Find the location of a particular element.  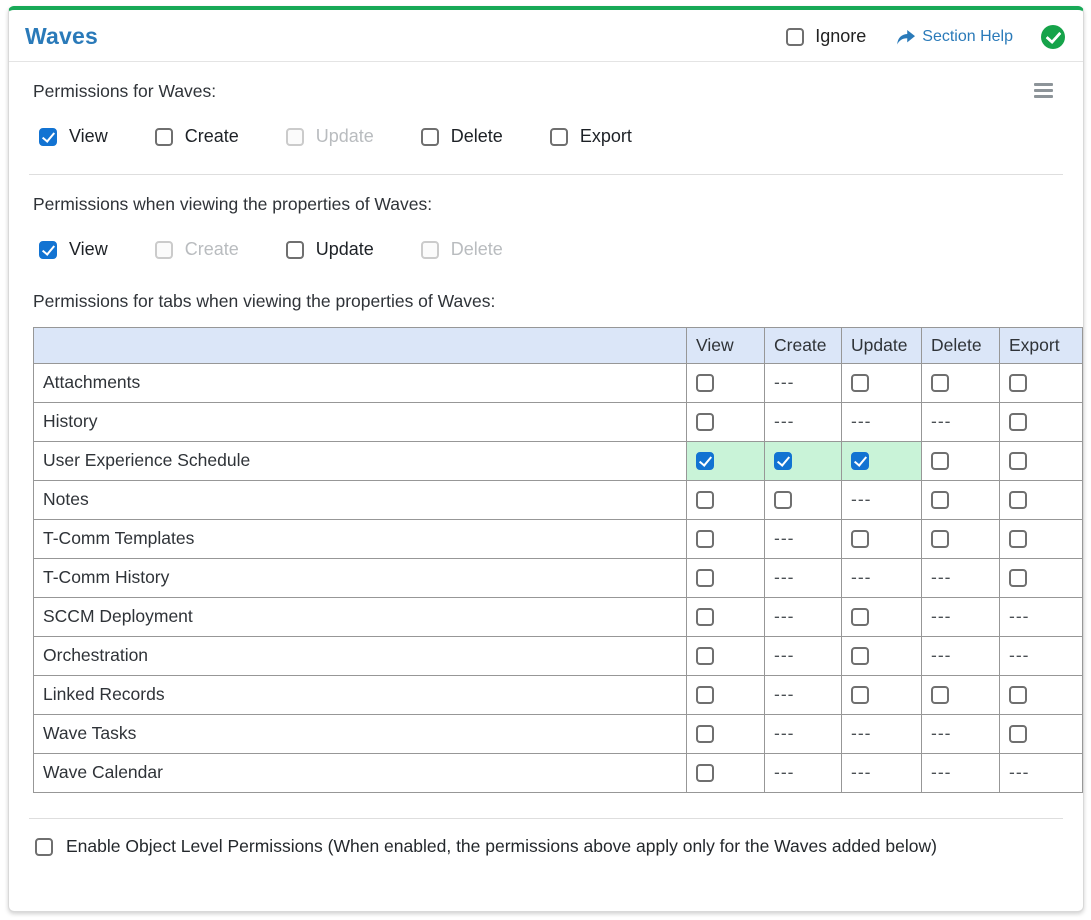

main-checkbox-view is located at coordinates (48, 136).